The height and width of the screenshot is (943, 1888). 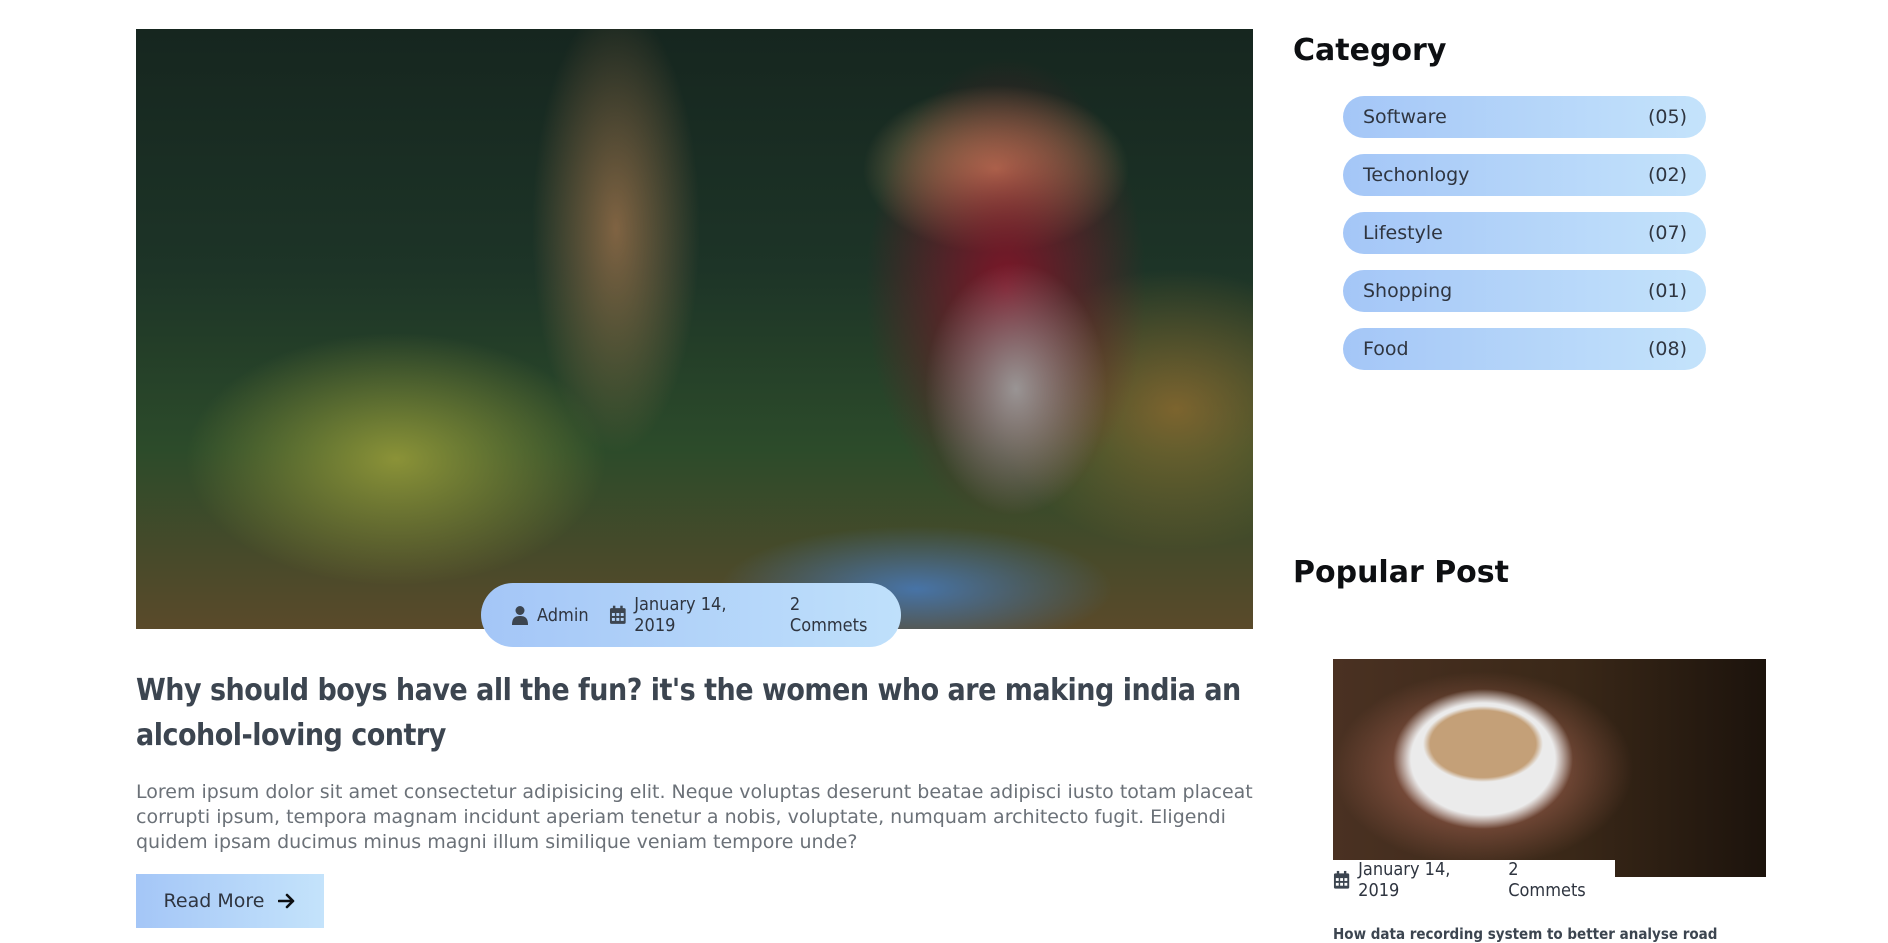 What do you see at coordinates (1405, 117) in the screenshot?
I see `category-name: Software` at bounding box center [1405, 117].